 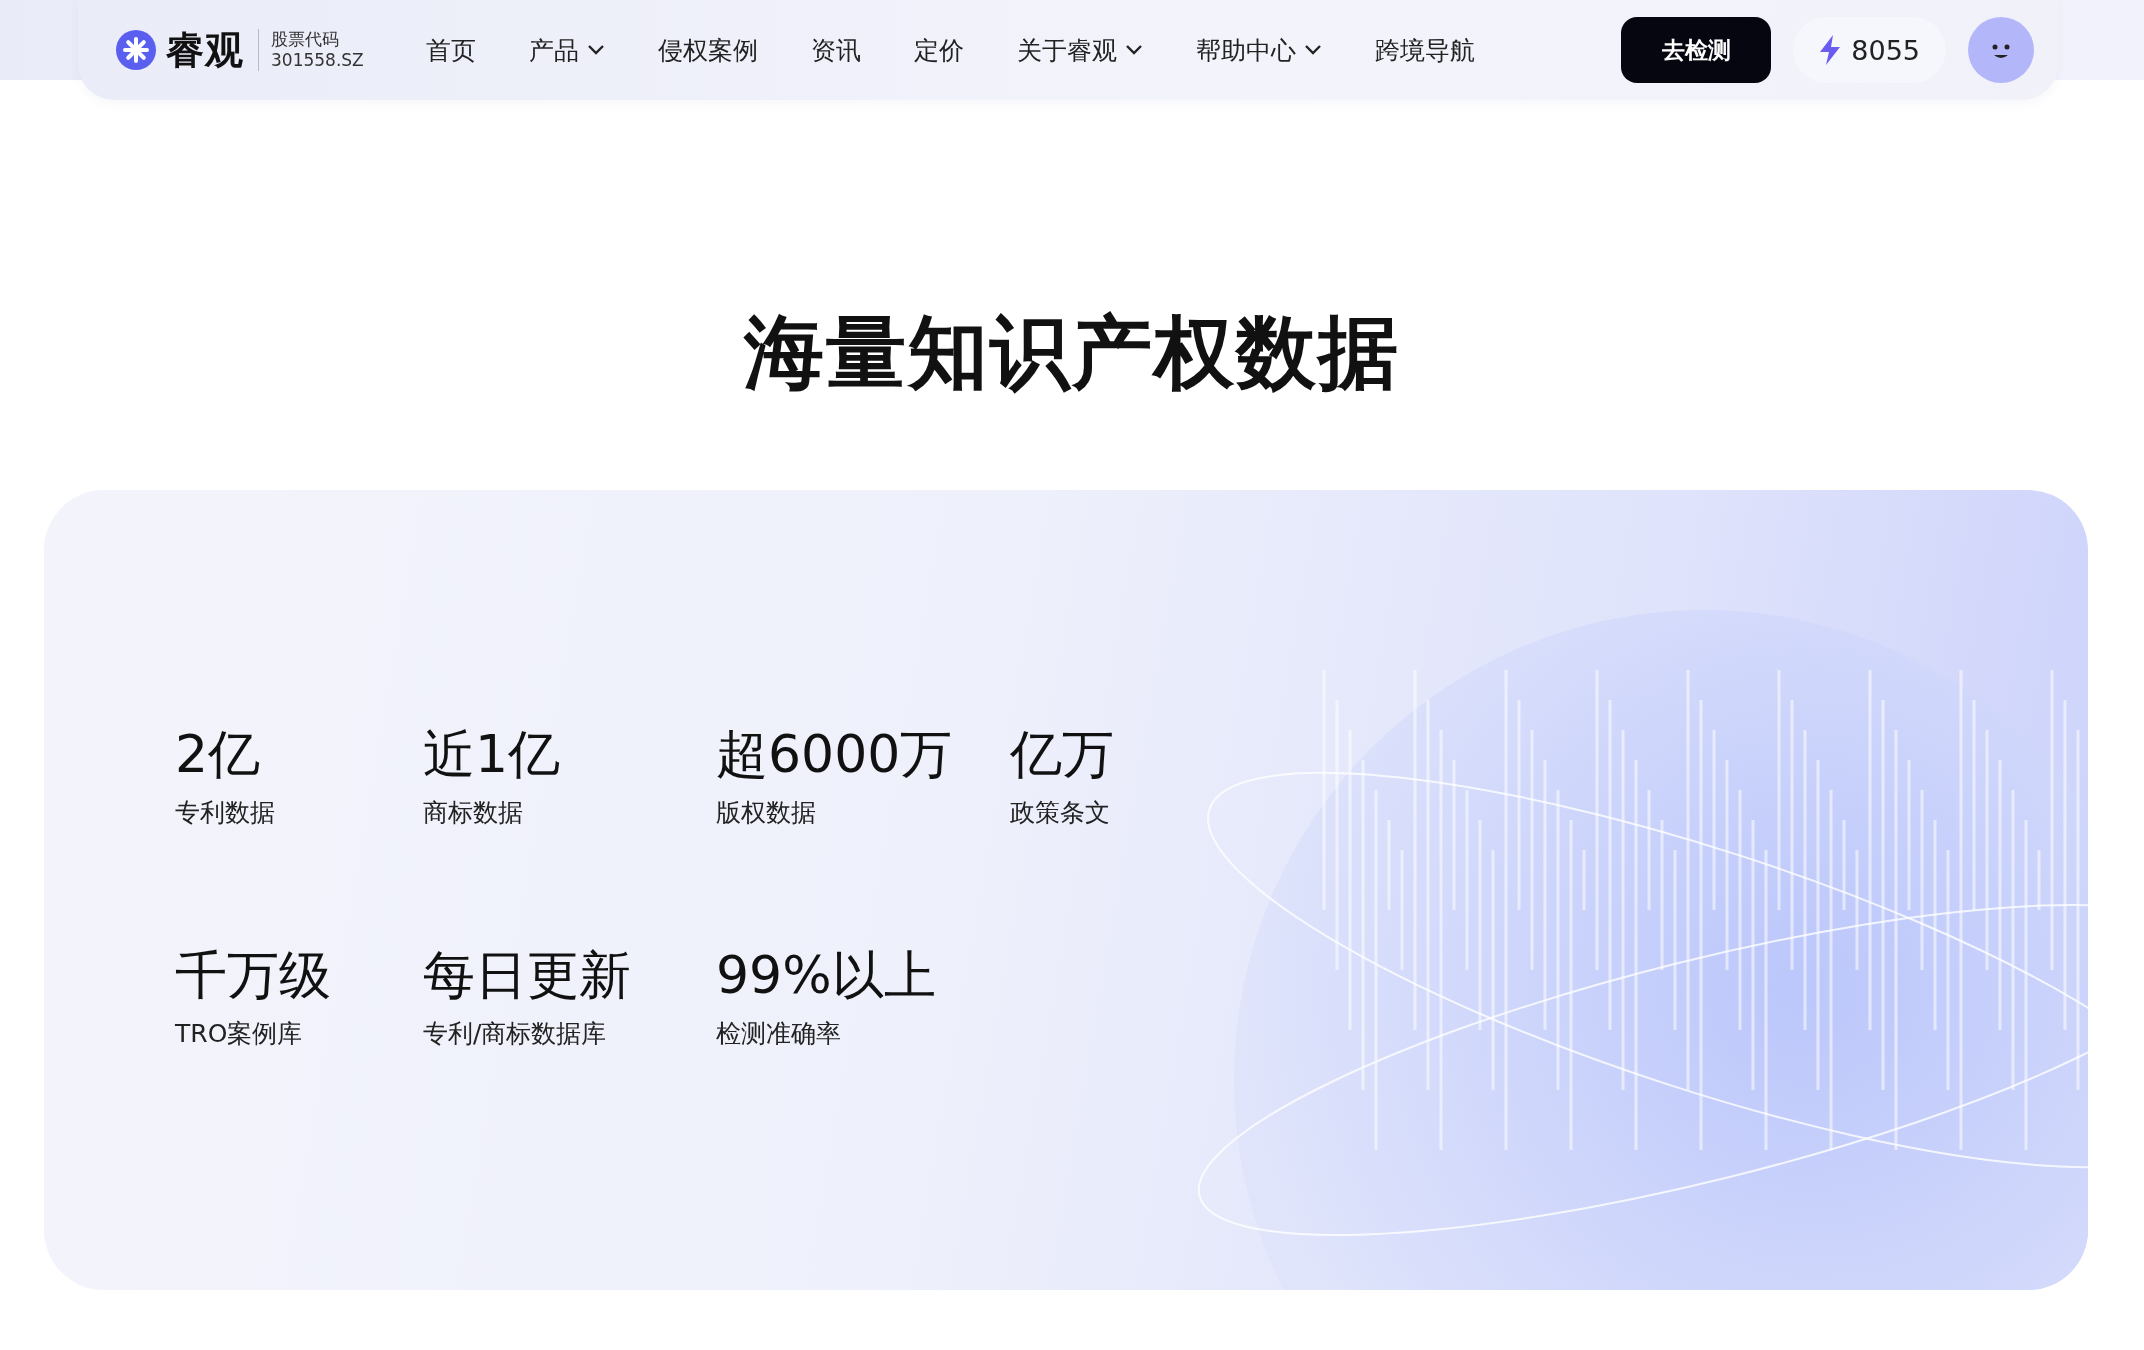 What do you see at coordinates (566, 50) in the screenshot?
I see `nav-link: 产品` at bounding box center [566, 50].